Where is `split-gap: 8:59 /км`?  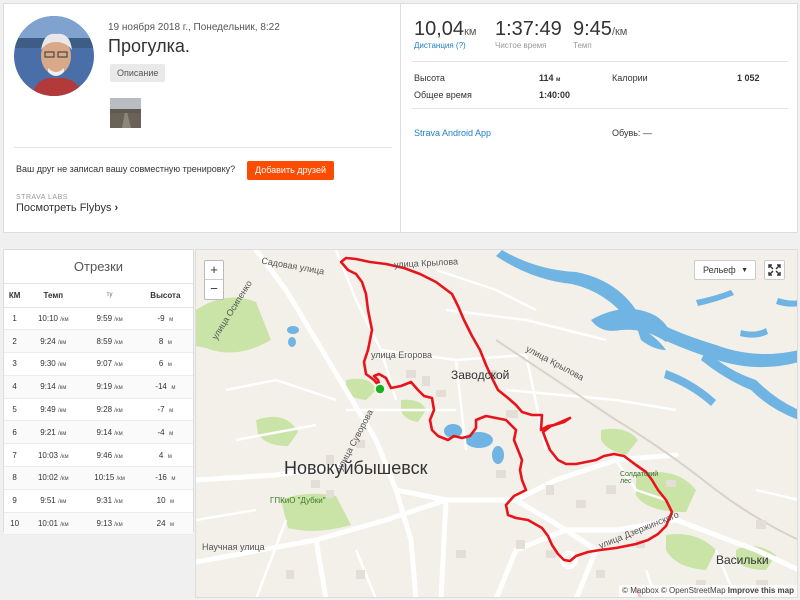 split-gap: 8:59 /км is located at coordinates (109, 341).